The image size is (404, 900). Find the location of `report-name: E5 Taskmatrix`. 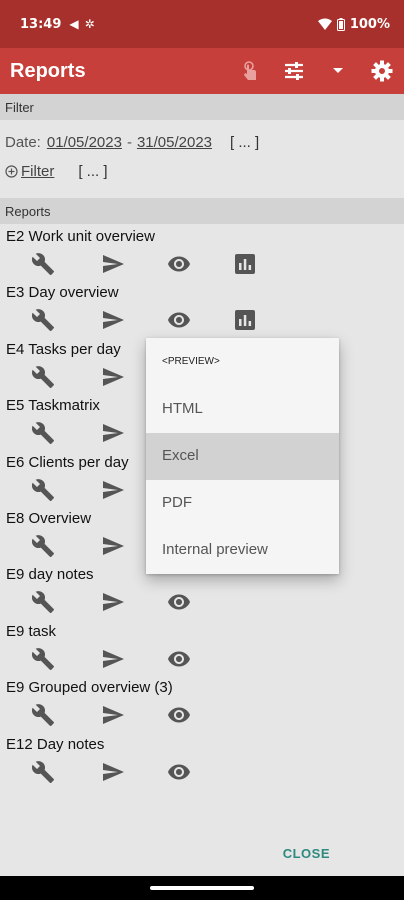

report-name: E5 Taskmatrix is located at coordinates (53, 406).